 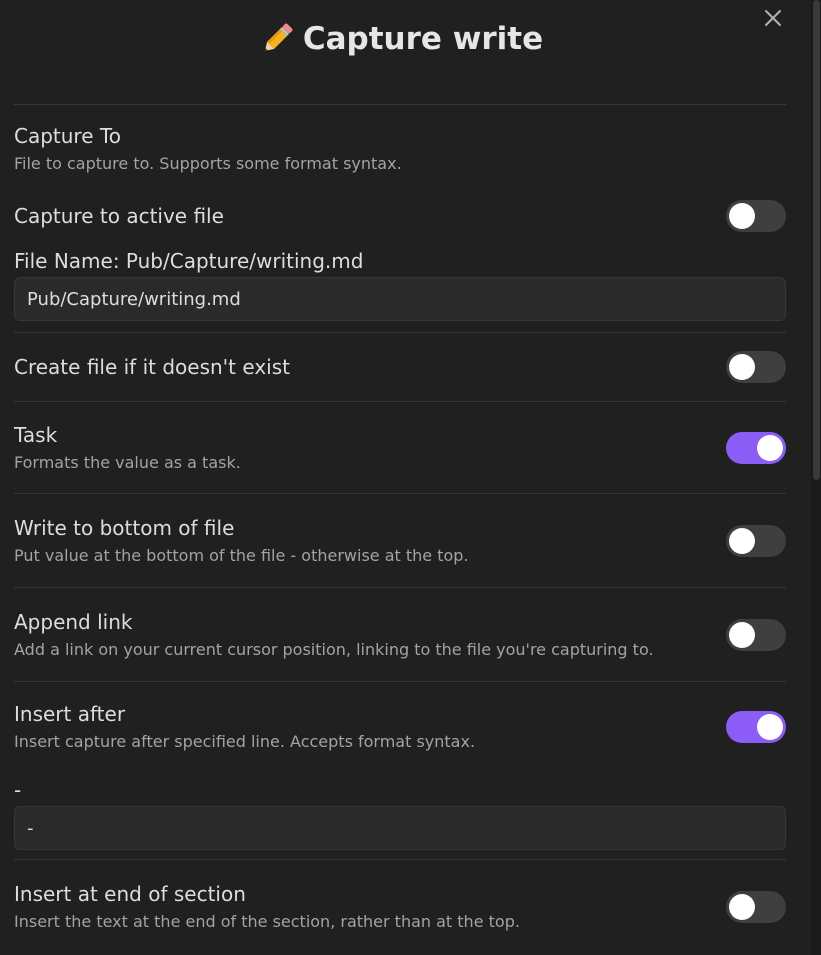 I want to click on create-file-toggle, so click(x=756, y=367).